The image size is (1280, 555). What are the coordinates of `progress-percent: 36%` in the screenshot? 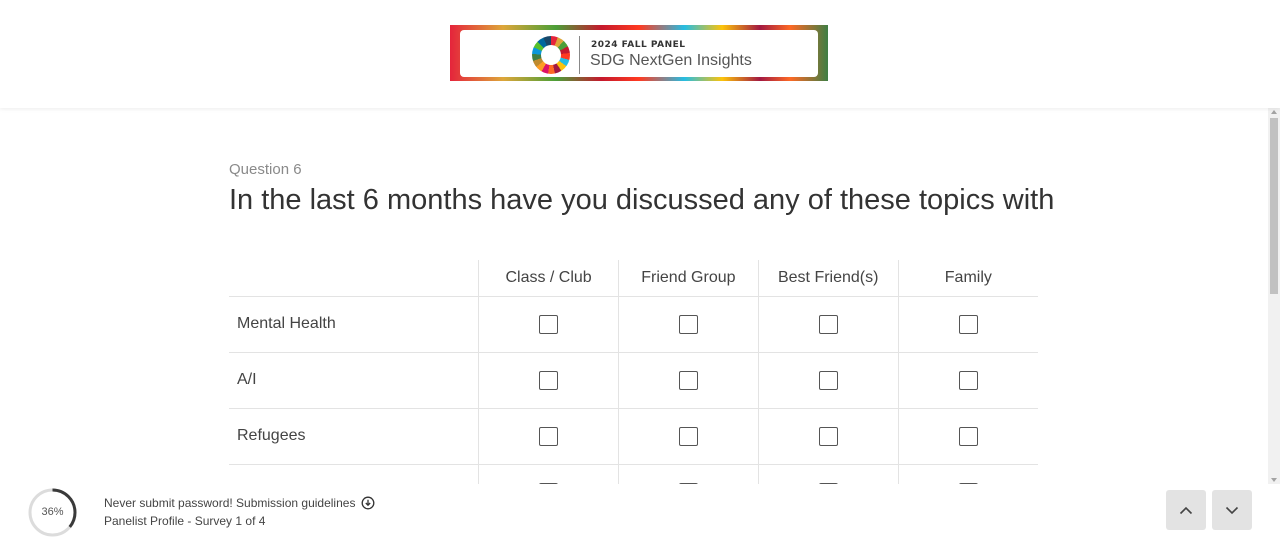 It's located at (52, 512).